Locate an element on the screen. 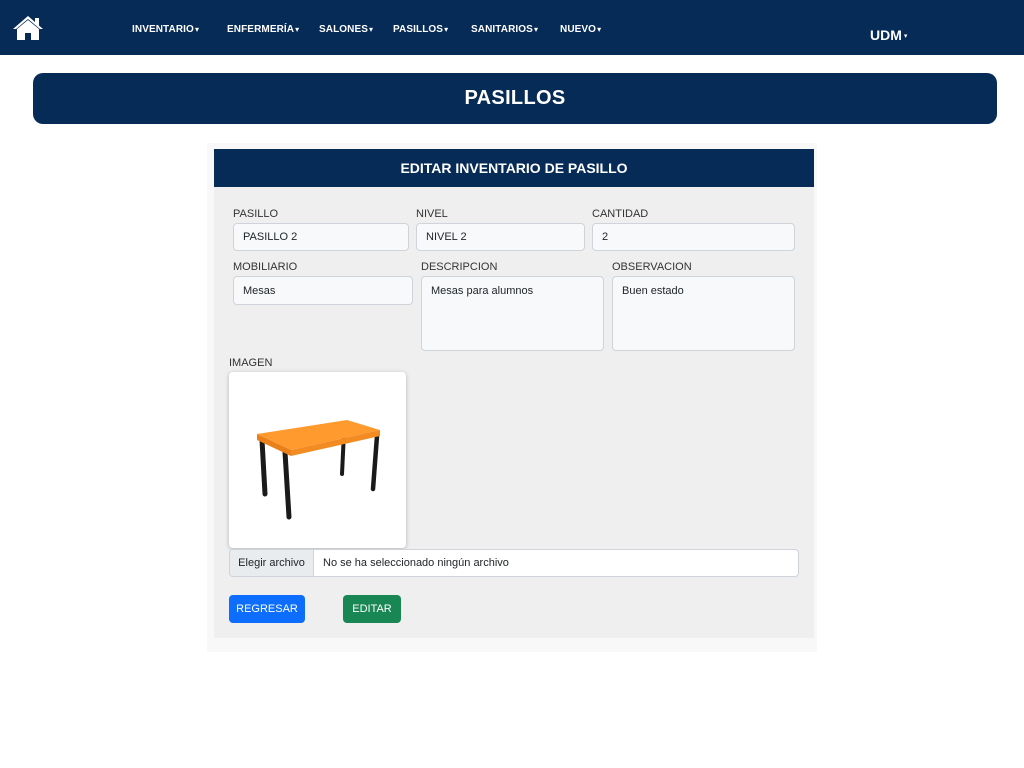 This screenshot has height=768, width=1024. page-title-bar: PASILLOS is located at coordinates (515, 98).